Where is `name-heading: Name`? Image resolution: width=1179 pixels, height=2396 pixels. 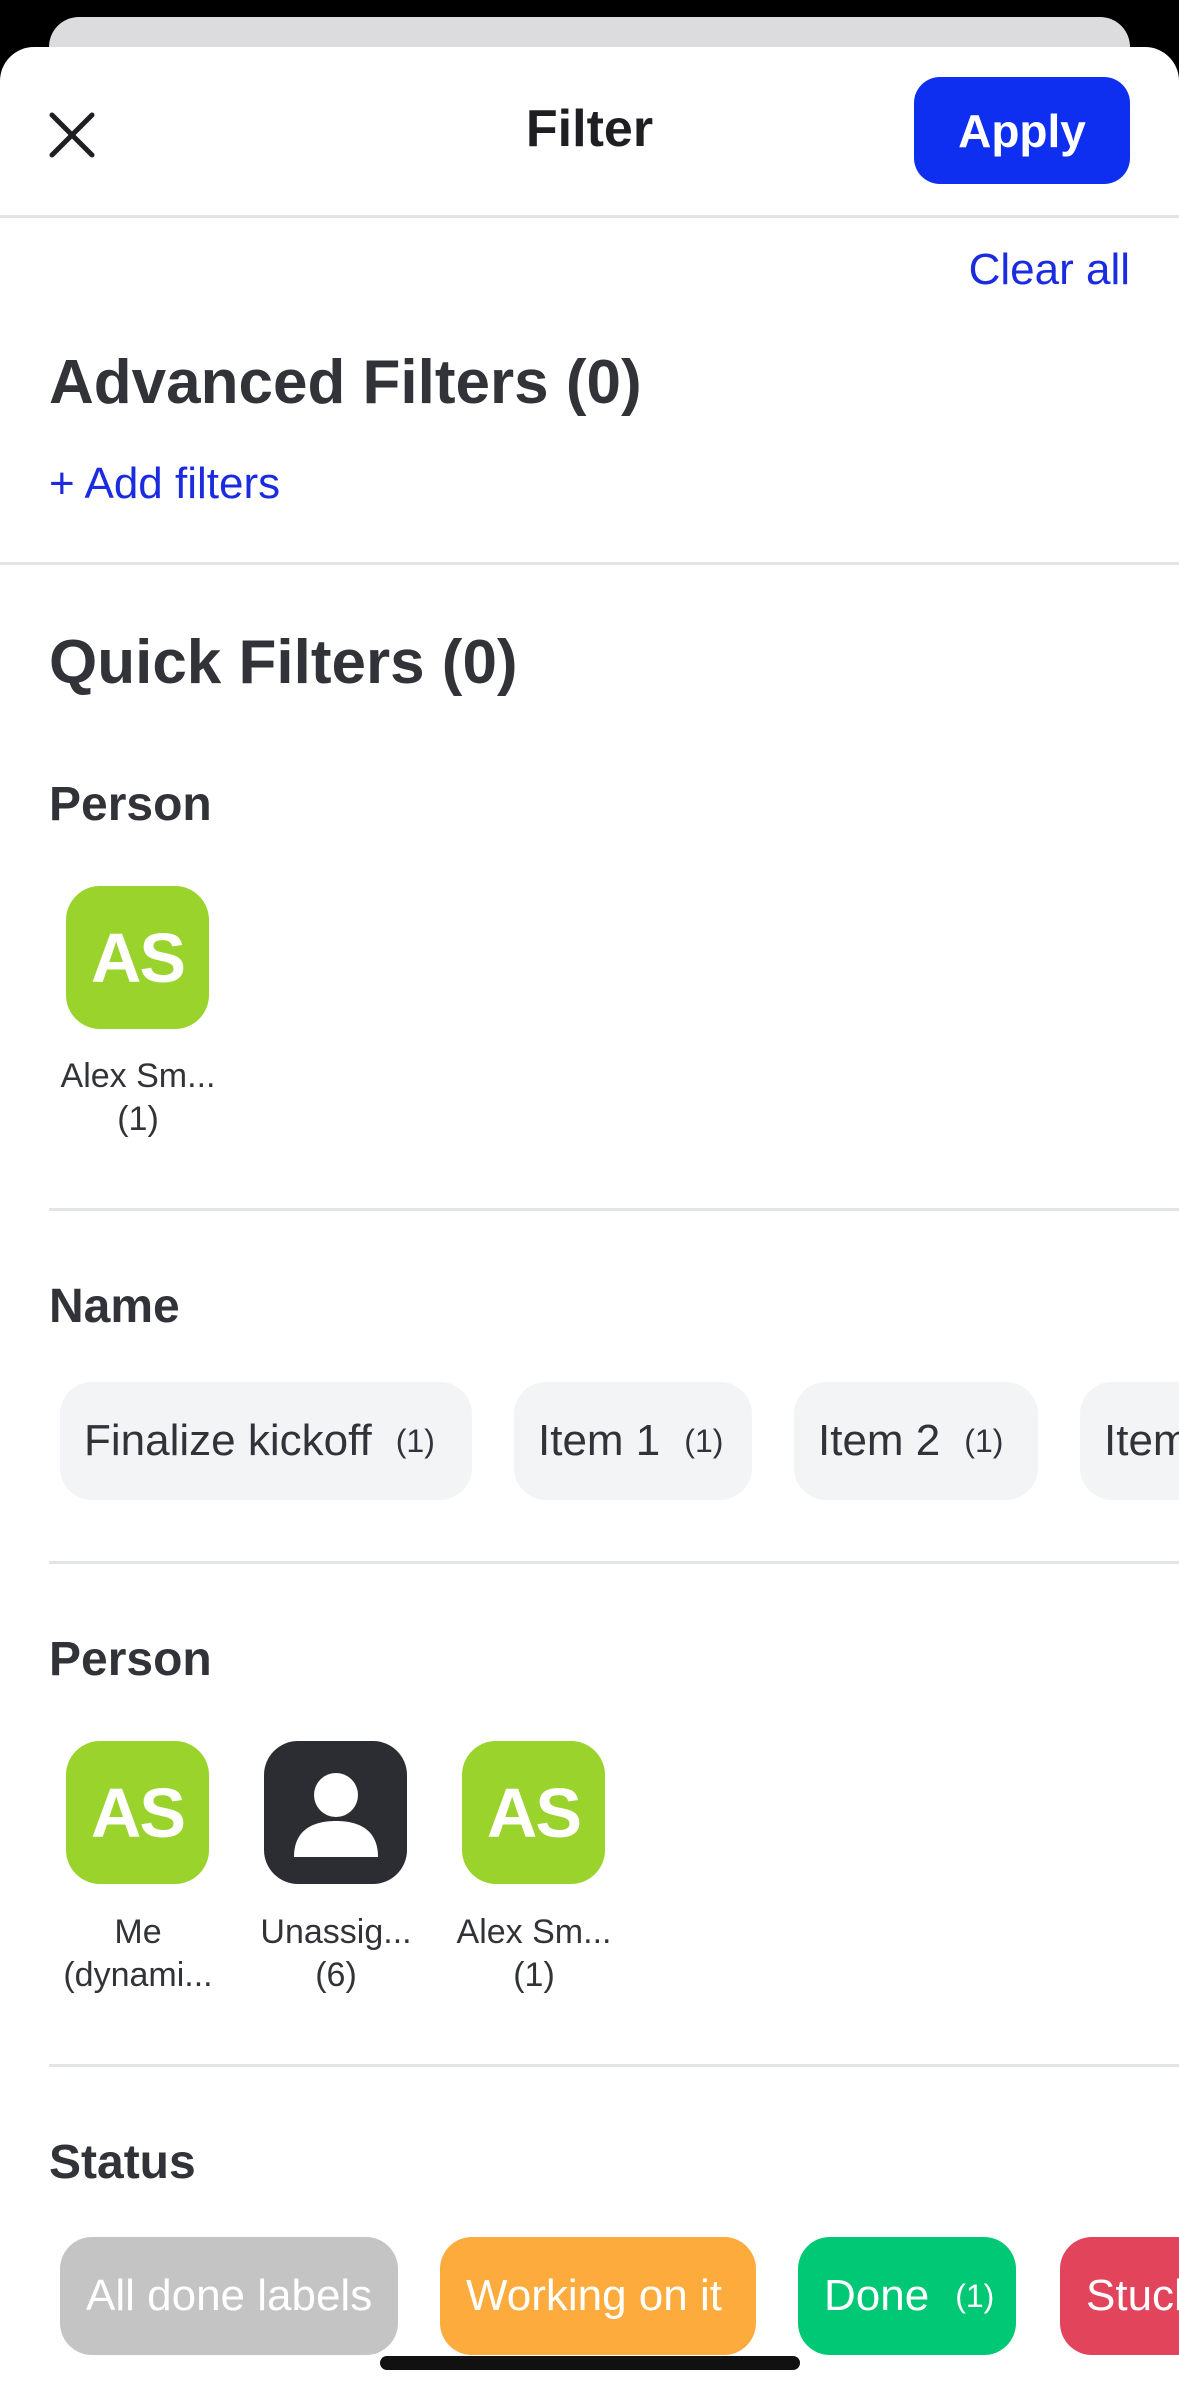 name-heading: Name is located at coordinates (114, 1306).